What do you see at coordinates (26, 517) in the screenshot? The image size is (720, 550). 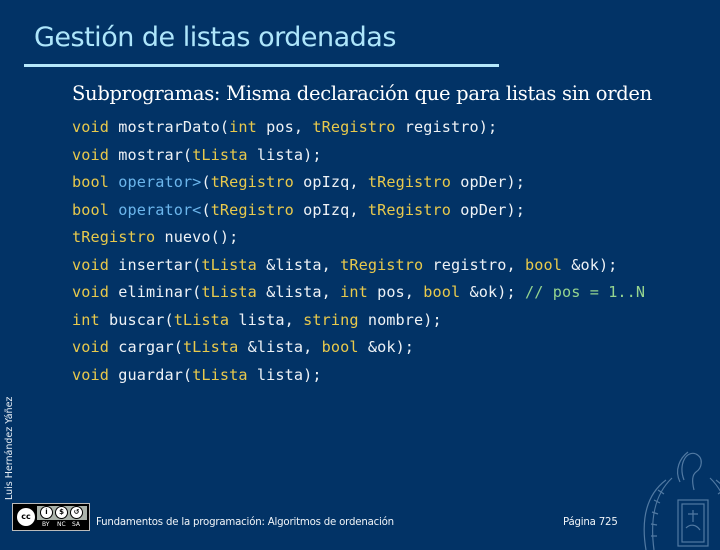 I see `cc-icon: cc` at bounding box center [26, 517].